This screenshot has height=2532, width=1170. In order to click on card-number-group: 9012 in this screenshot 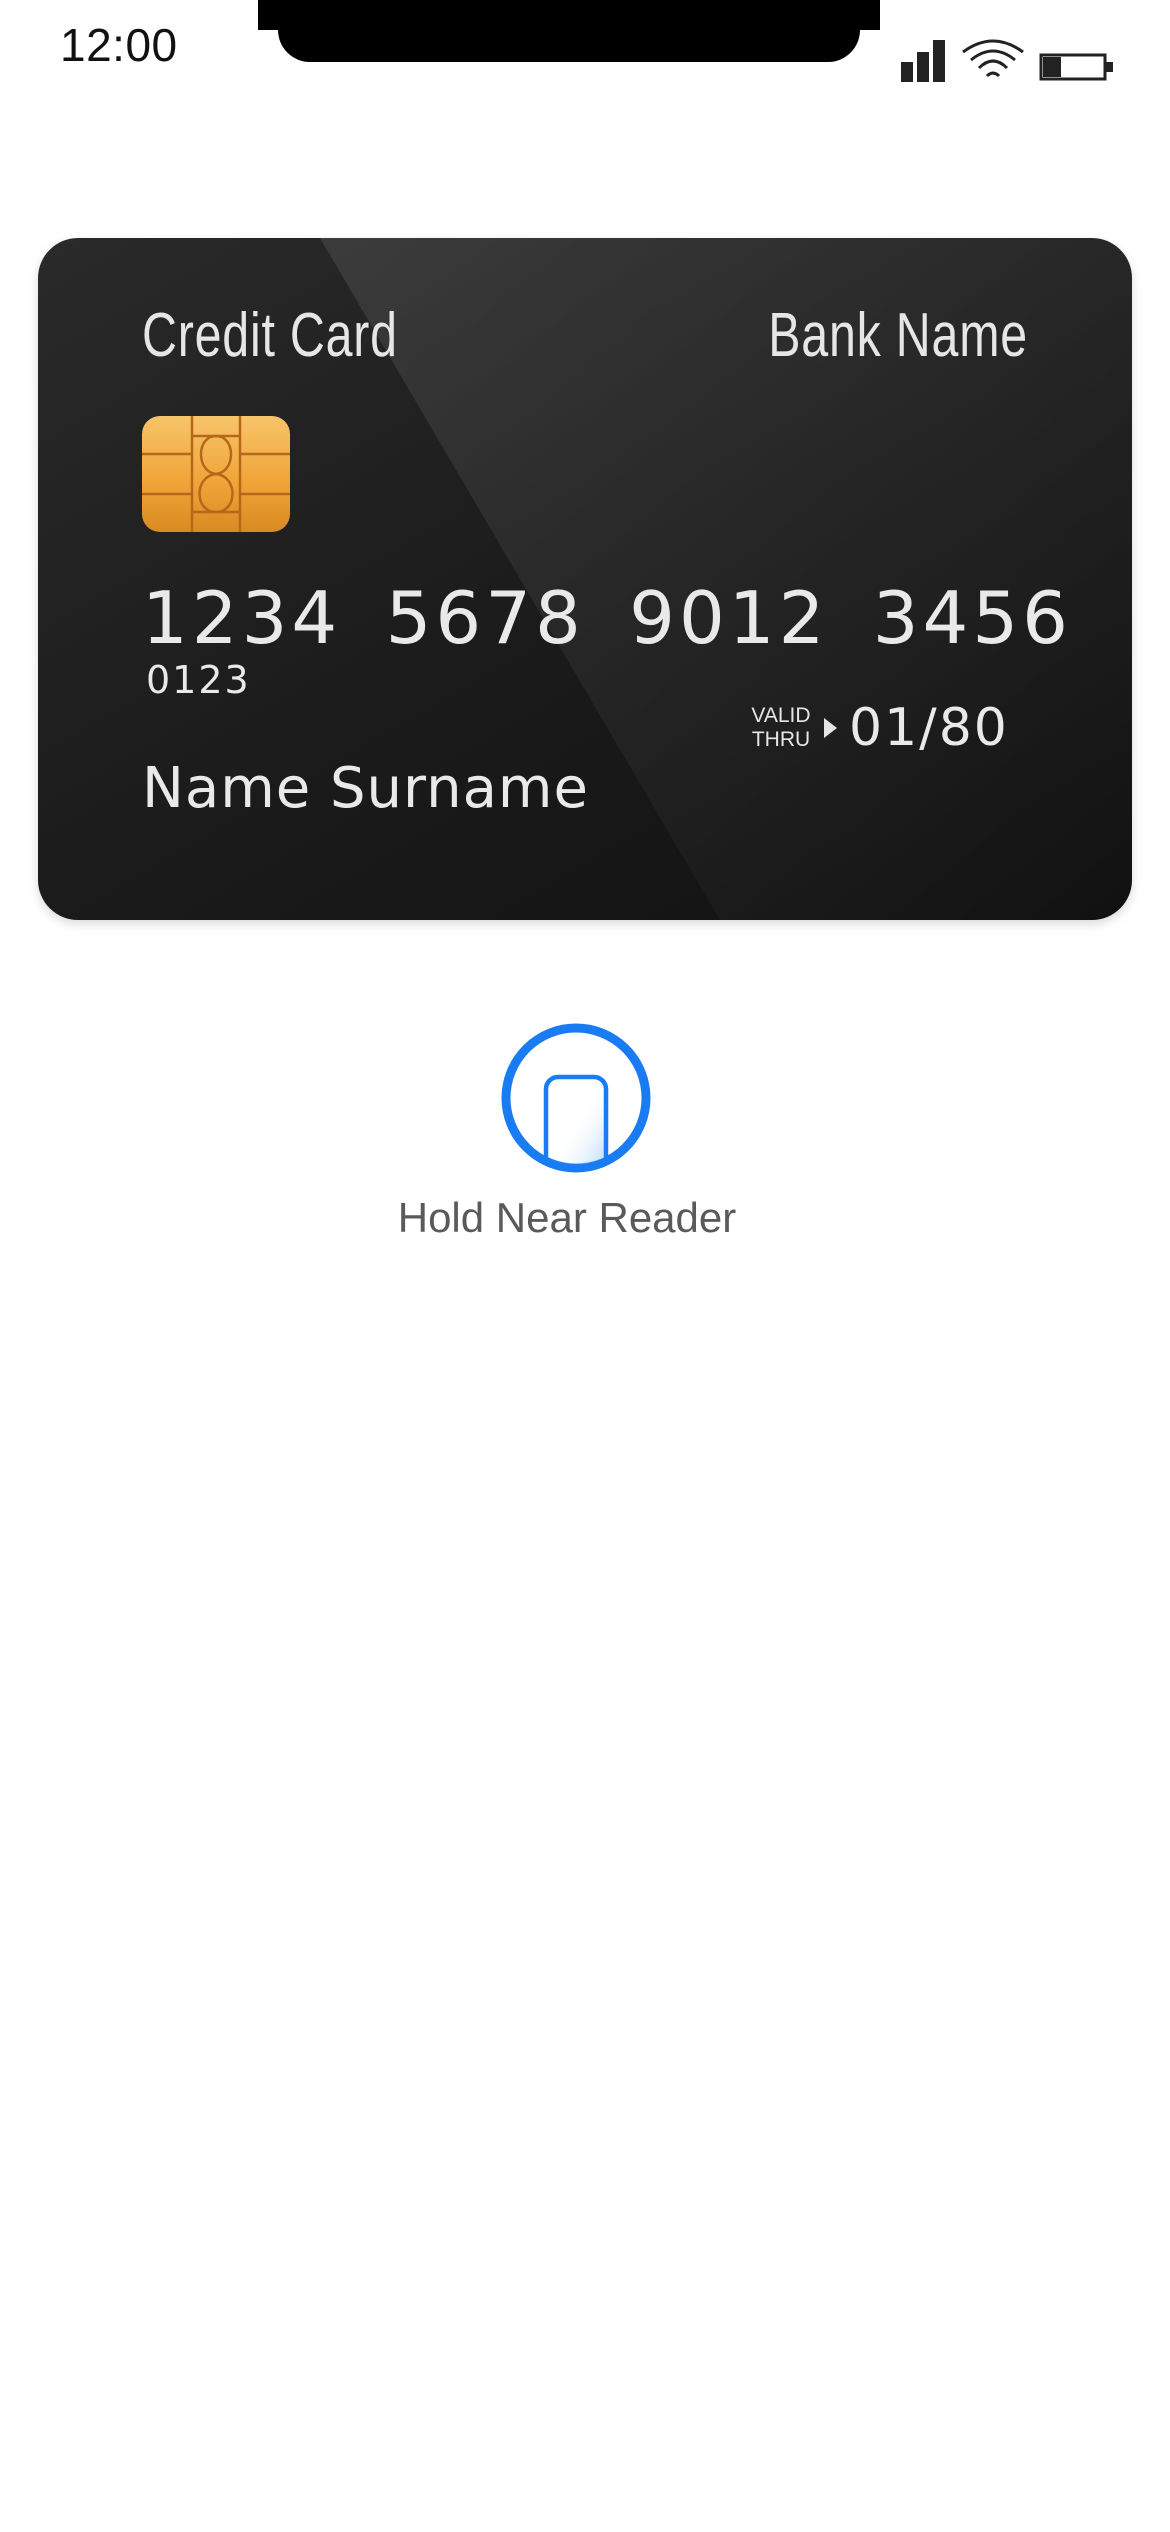, I will do `click(729, 618)`.